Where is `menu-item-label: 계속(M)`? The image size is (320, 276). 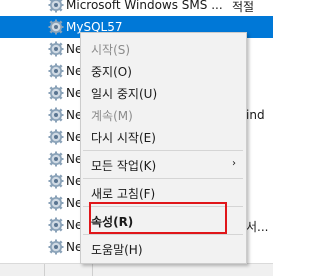 menu-item-label: 계속(M) is located at coordinates (112, 116).